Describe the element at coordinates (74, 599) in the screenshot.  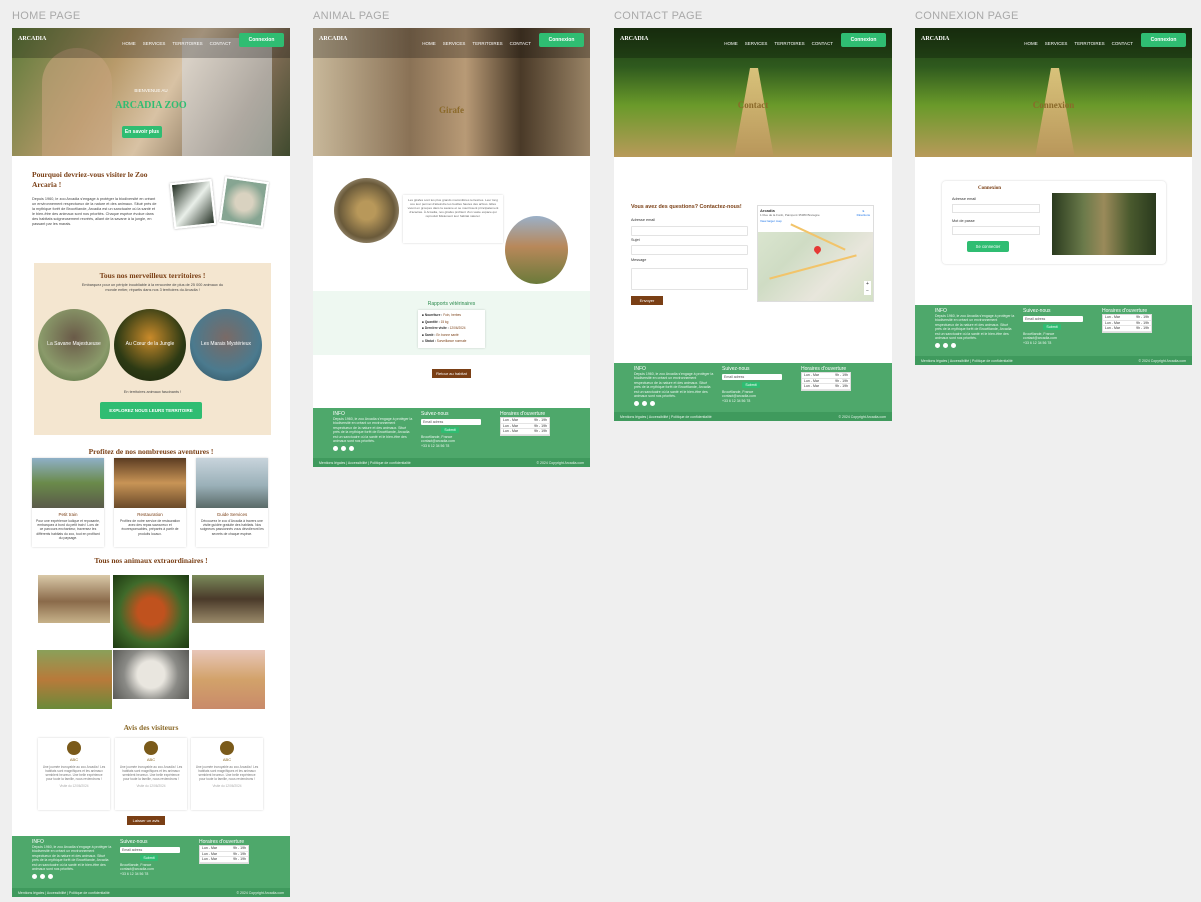
I see `elephant-image` at that location.